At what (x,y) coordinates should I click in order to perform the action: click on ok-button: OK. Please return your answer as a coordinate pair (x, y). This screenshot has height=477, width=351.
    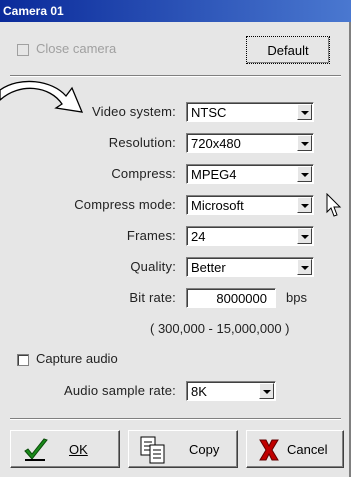
    Looking at the image, I should click on (65, 449).